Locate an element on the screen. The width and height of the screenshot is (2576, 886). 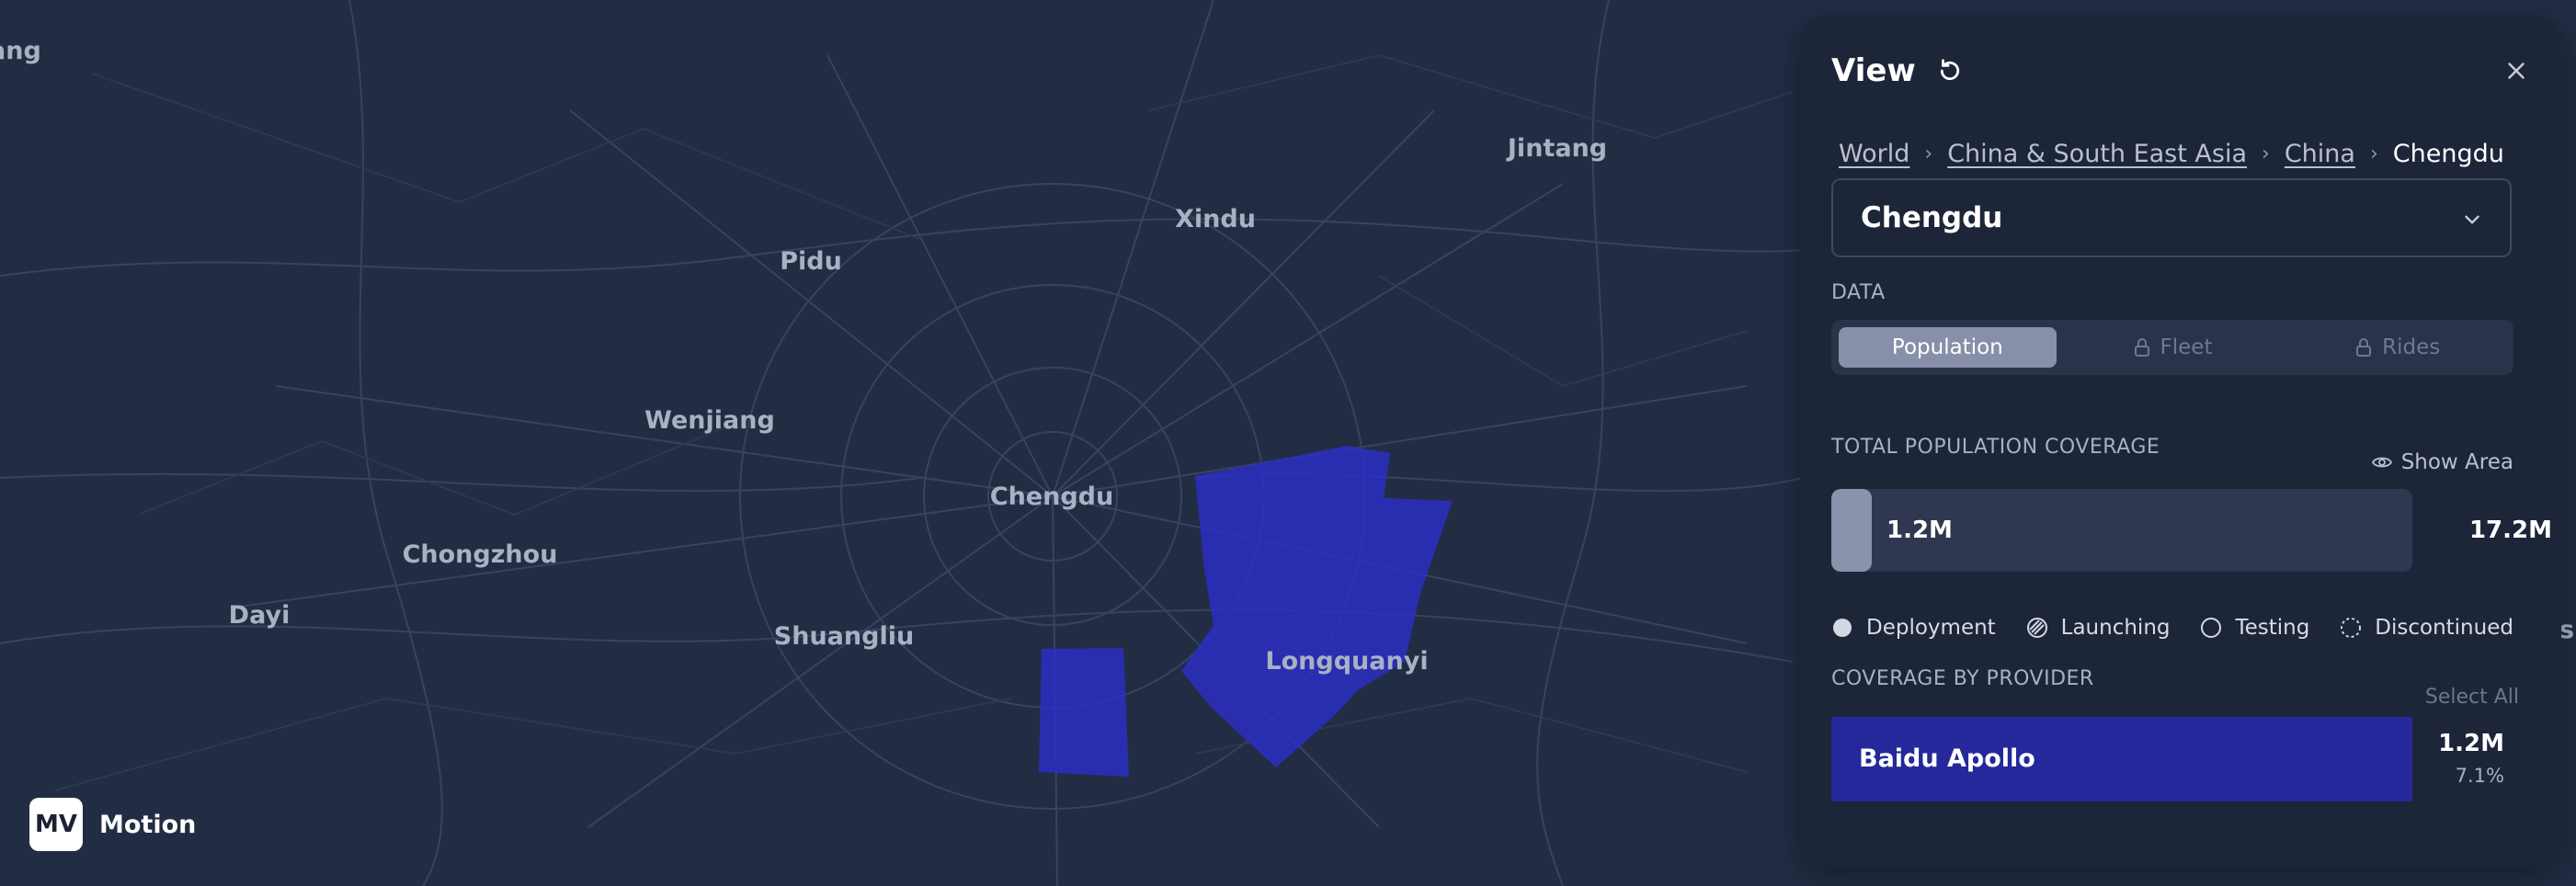
panel-title: View is located at coordinates (1873, 70).